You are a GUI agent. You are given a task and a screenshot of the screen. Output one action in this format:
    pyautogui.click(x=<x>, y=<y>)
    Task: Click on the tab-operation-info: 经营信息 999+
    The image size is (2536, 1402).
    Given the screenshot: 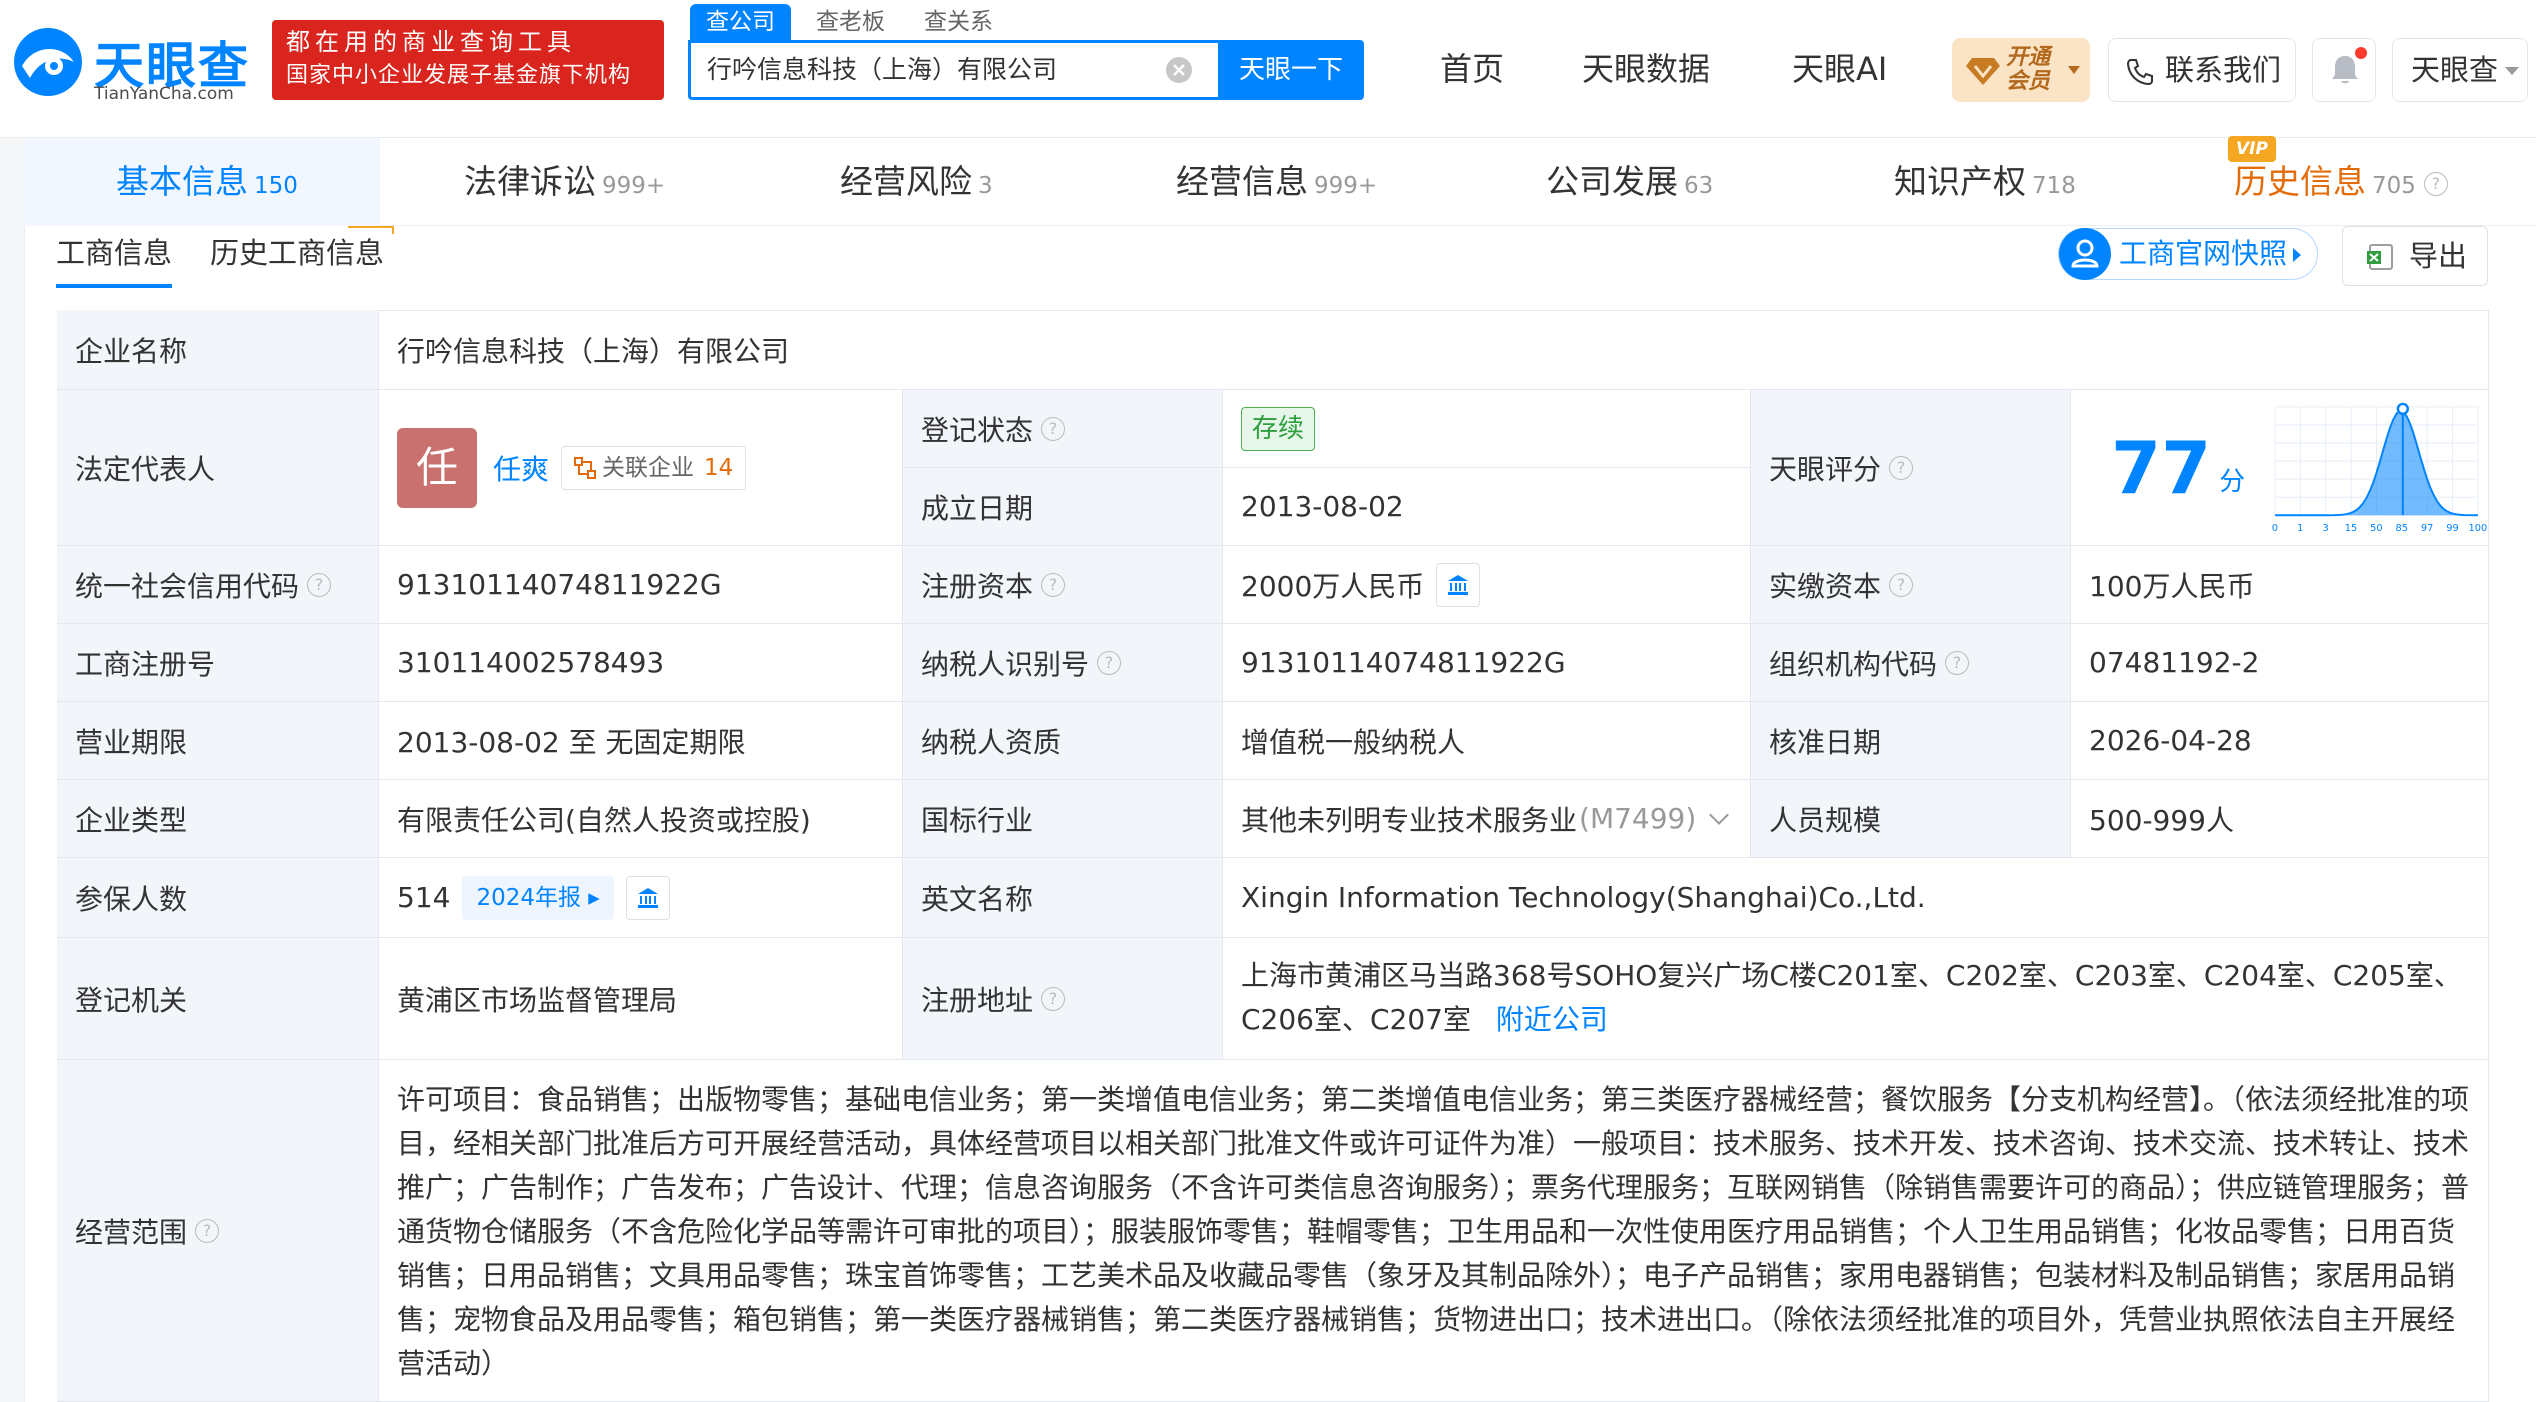 What is the action you would take?
    pyautogui.click(x=1276, y=182)
    